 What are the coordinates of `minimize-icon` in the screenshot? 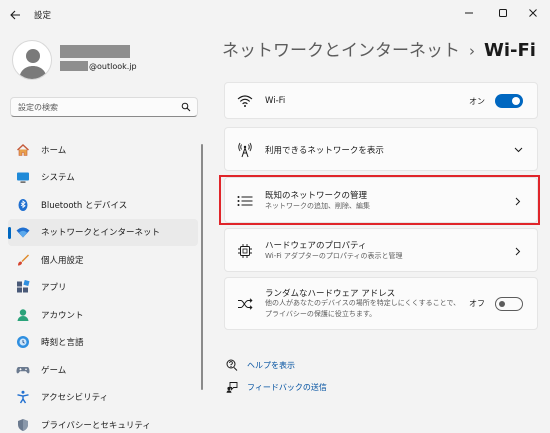 It's located at (469, 13).